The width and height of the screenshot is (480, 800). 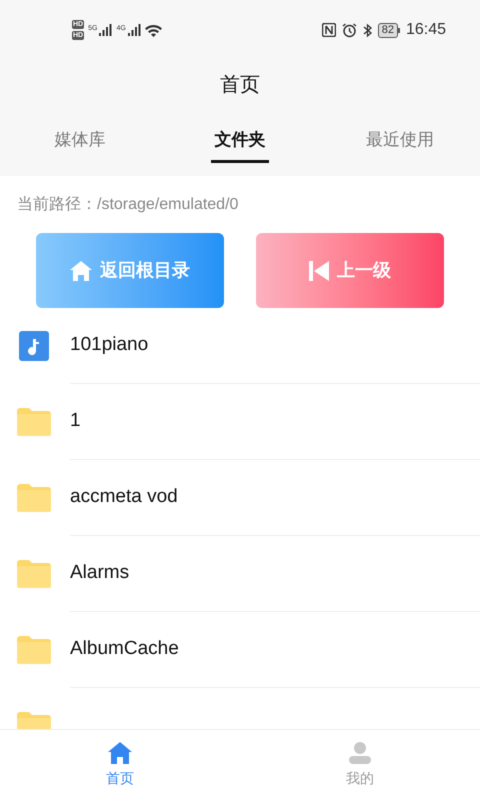 What do you see at coordinates (388, 30) in the screenshot?
I see `battery-level: 82` at bounding box center [388, 30].